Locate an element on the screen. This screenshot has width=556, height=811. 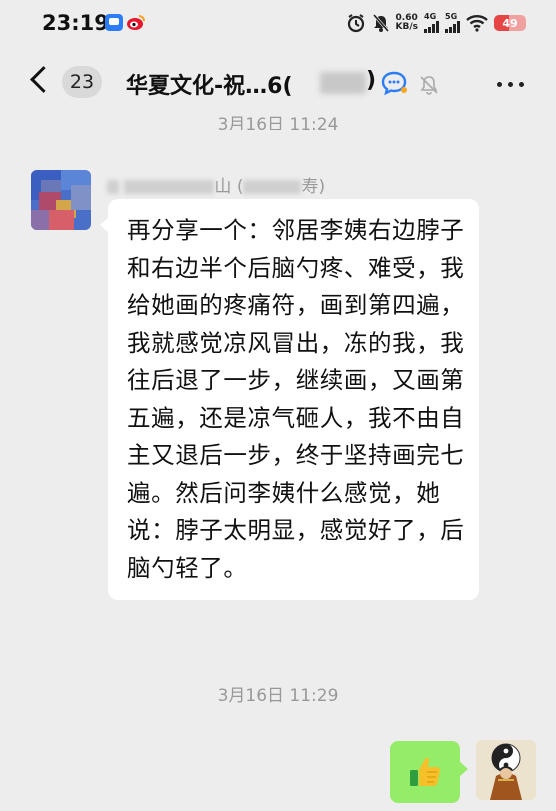
sender-name-suffix: 寿) is located at coordinates (313, 187).